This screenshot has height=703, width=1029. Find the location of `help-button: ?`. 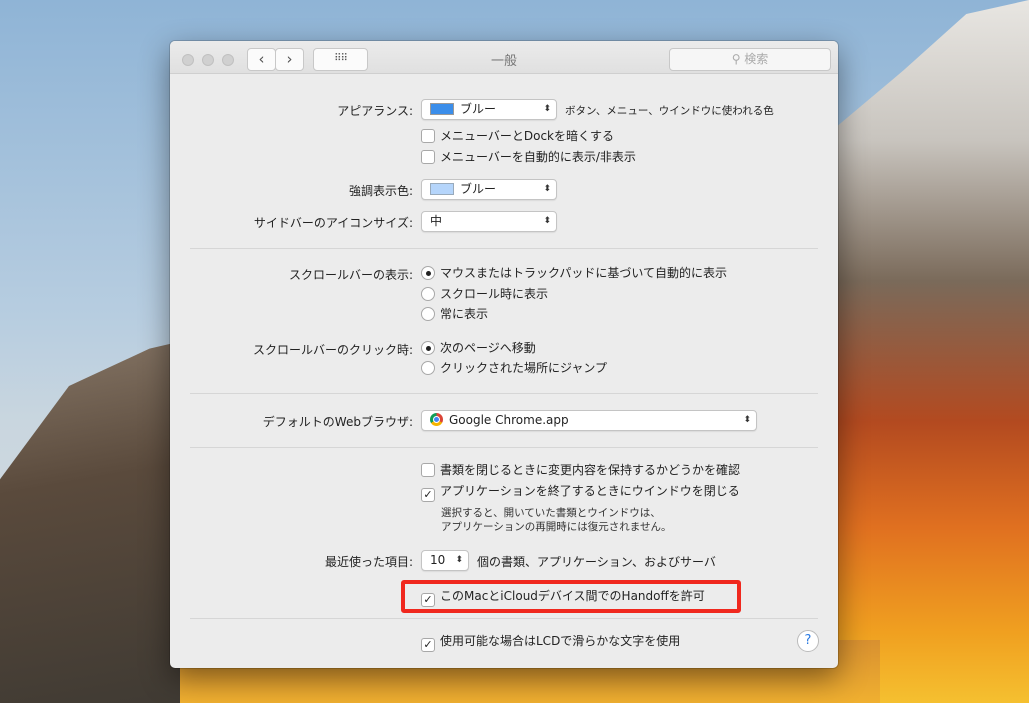

help-button: ? is located at coordinates (808, 641).